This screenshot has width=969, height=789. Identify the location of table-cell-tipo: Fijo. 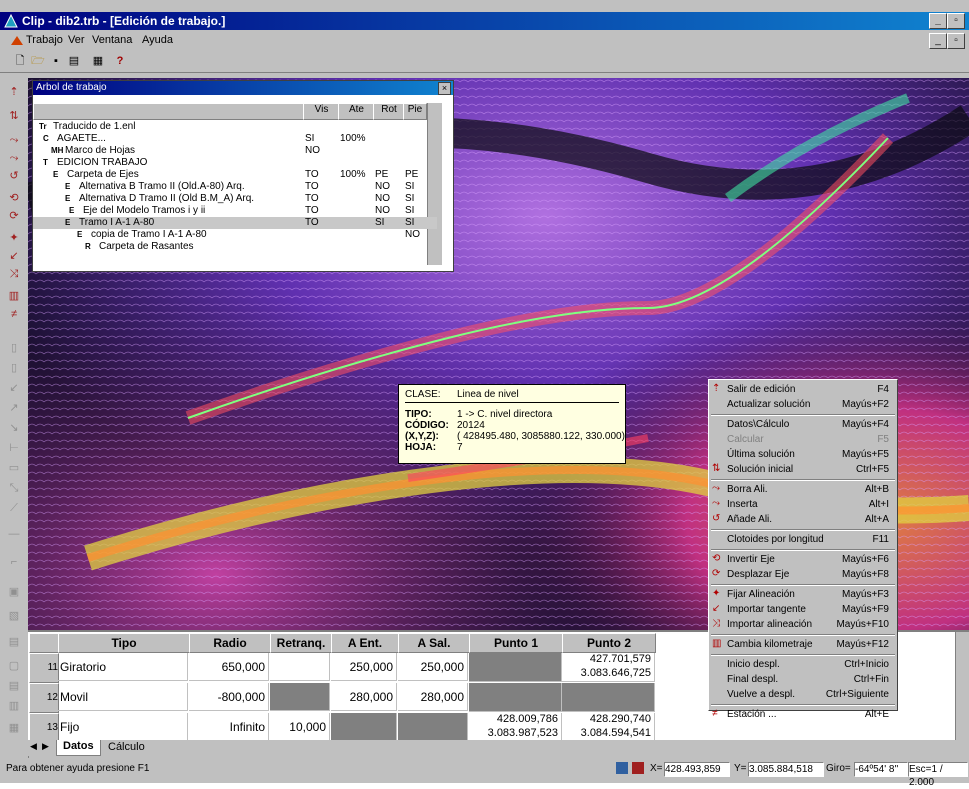
(123, 727).